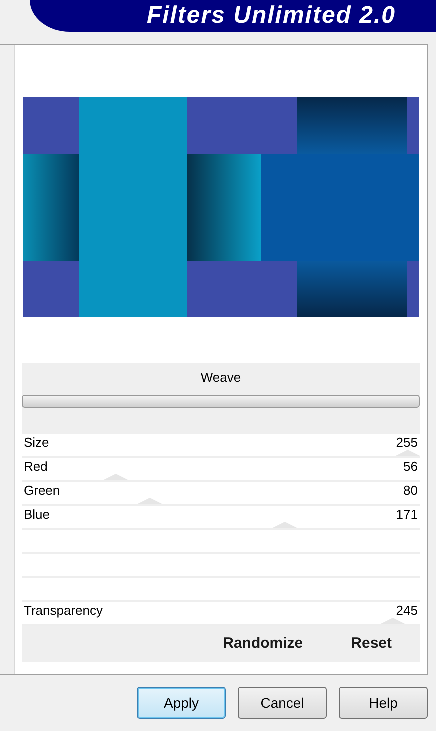 The height and width of the screenshot is (731, 436). What do you see at coordinates (411, 490) in the screenshot?
I see `slider-value: 80` at bounding box center [411, 490].